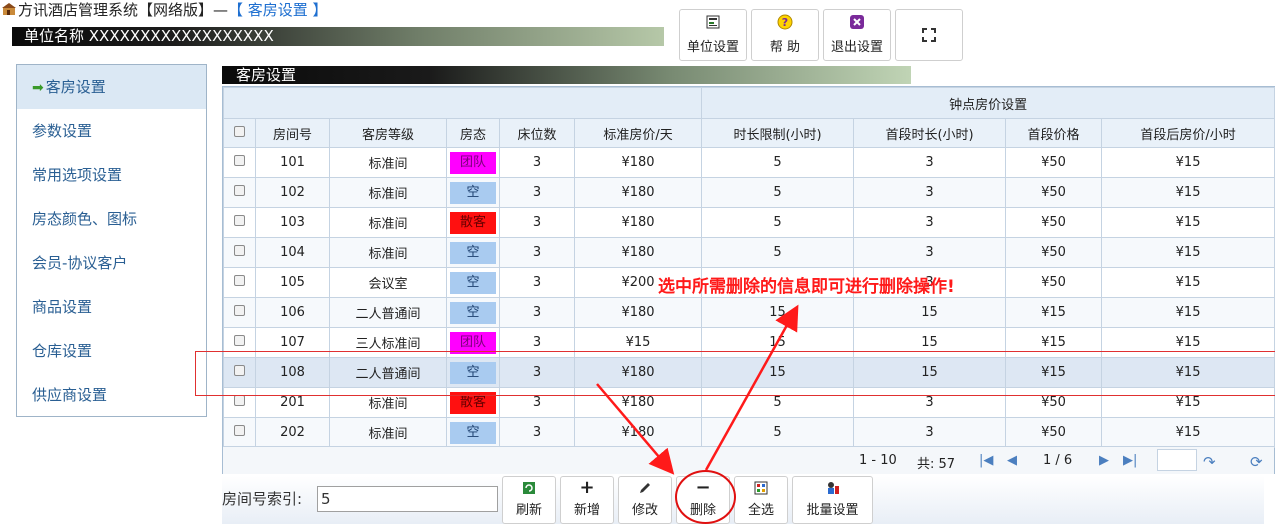 Image resolution: width=1275 pixels, height=524 pixels. I want to click on cell-room-number: 105, so click(292, 282).